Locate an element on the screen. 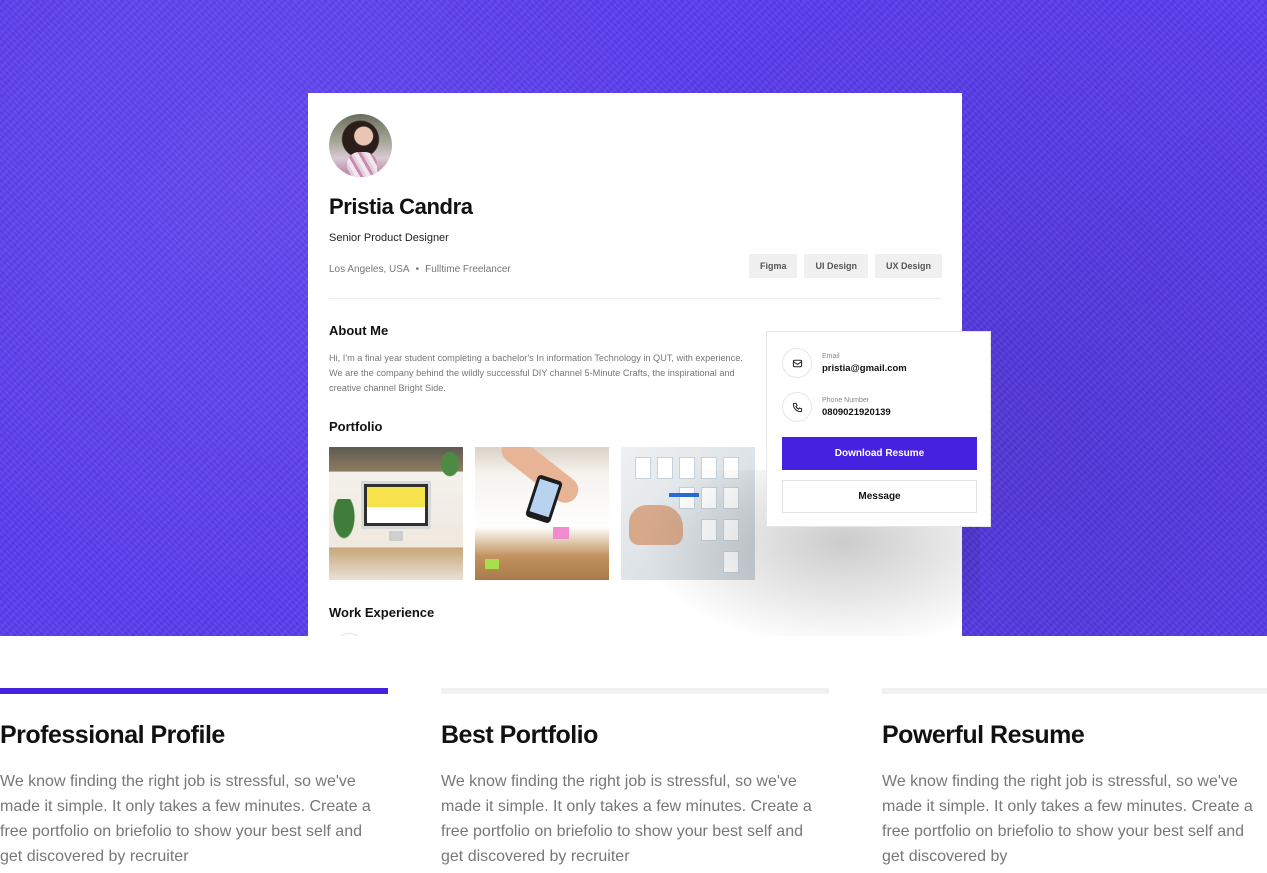 This screenshot has width=1267, height=873. hand-shape is located at coordinates (656, 525).